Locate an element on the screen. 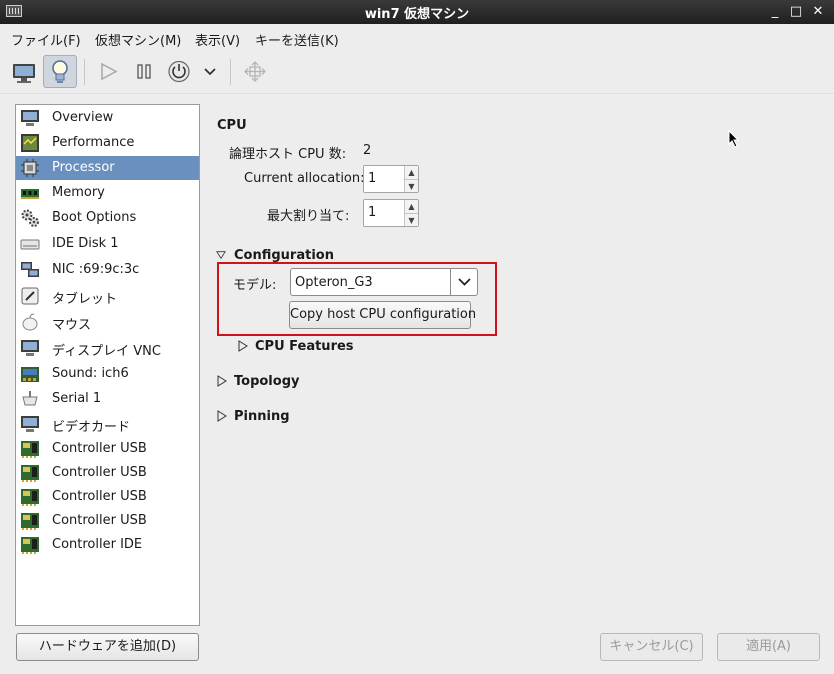 This screenshot has width=834, height=674. sidebar-item-label: ディスプレイ VNC is located at coordinates (106, 351).